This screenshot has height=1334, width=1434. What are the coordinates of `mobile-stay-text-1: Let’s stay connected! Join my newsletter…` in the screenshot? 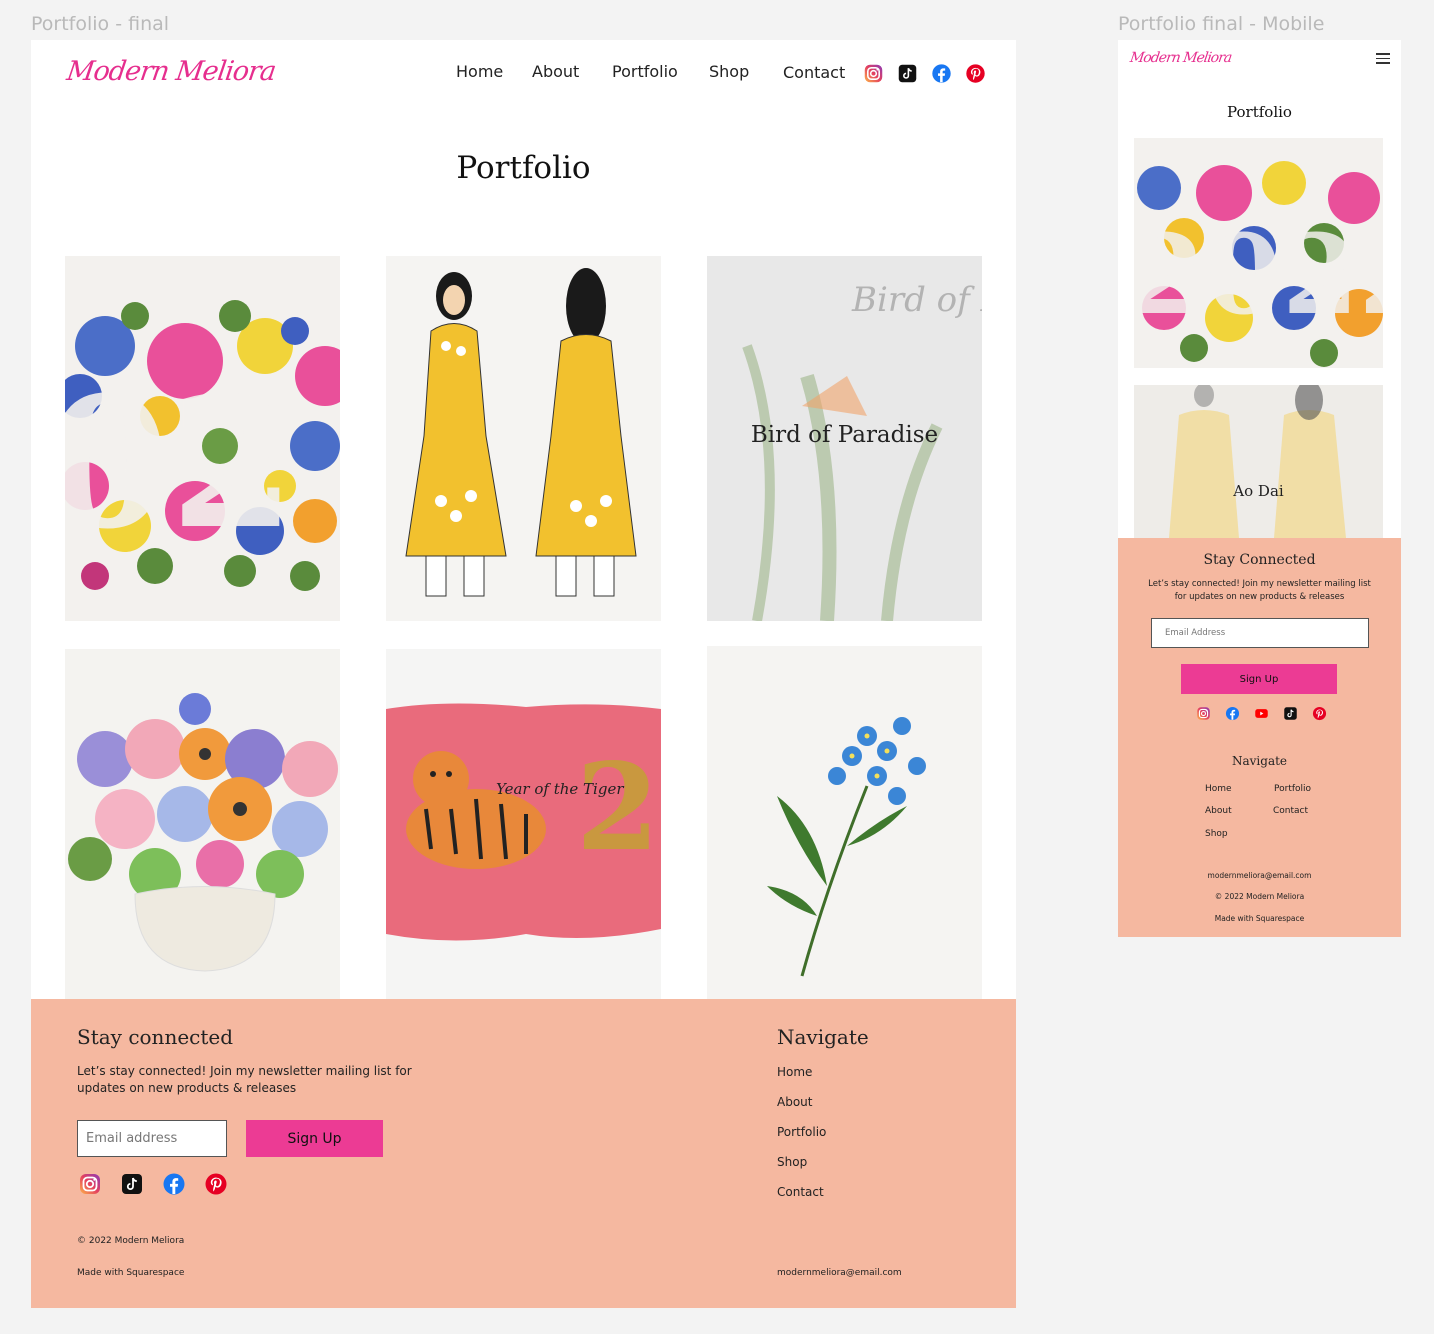 It's located at (1259, 584).